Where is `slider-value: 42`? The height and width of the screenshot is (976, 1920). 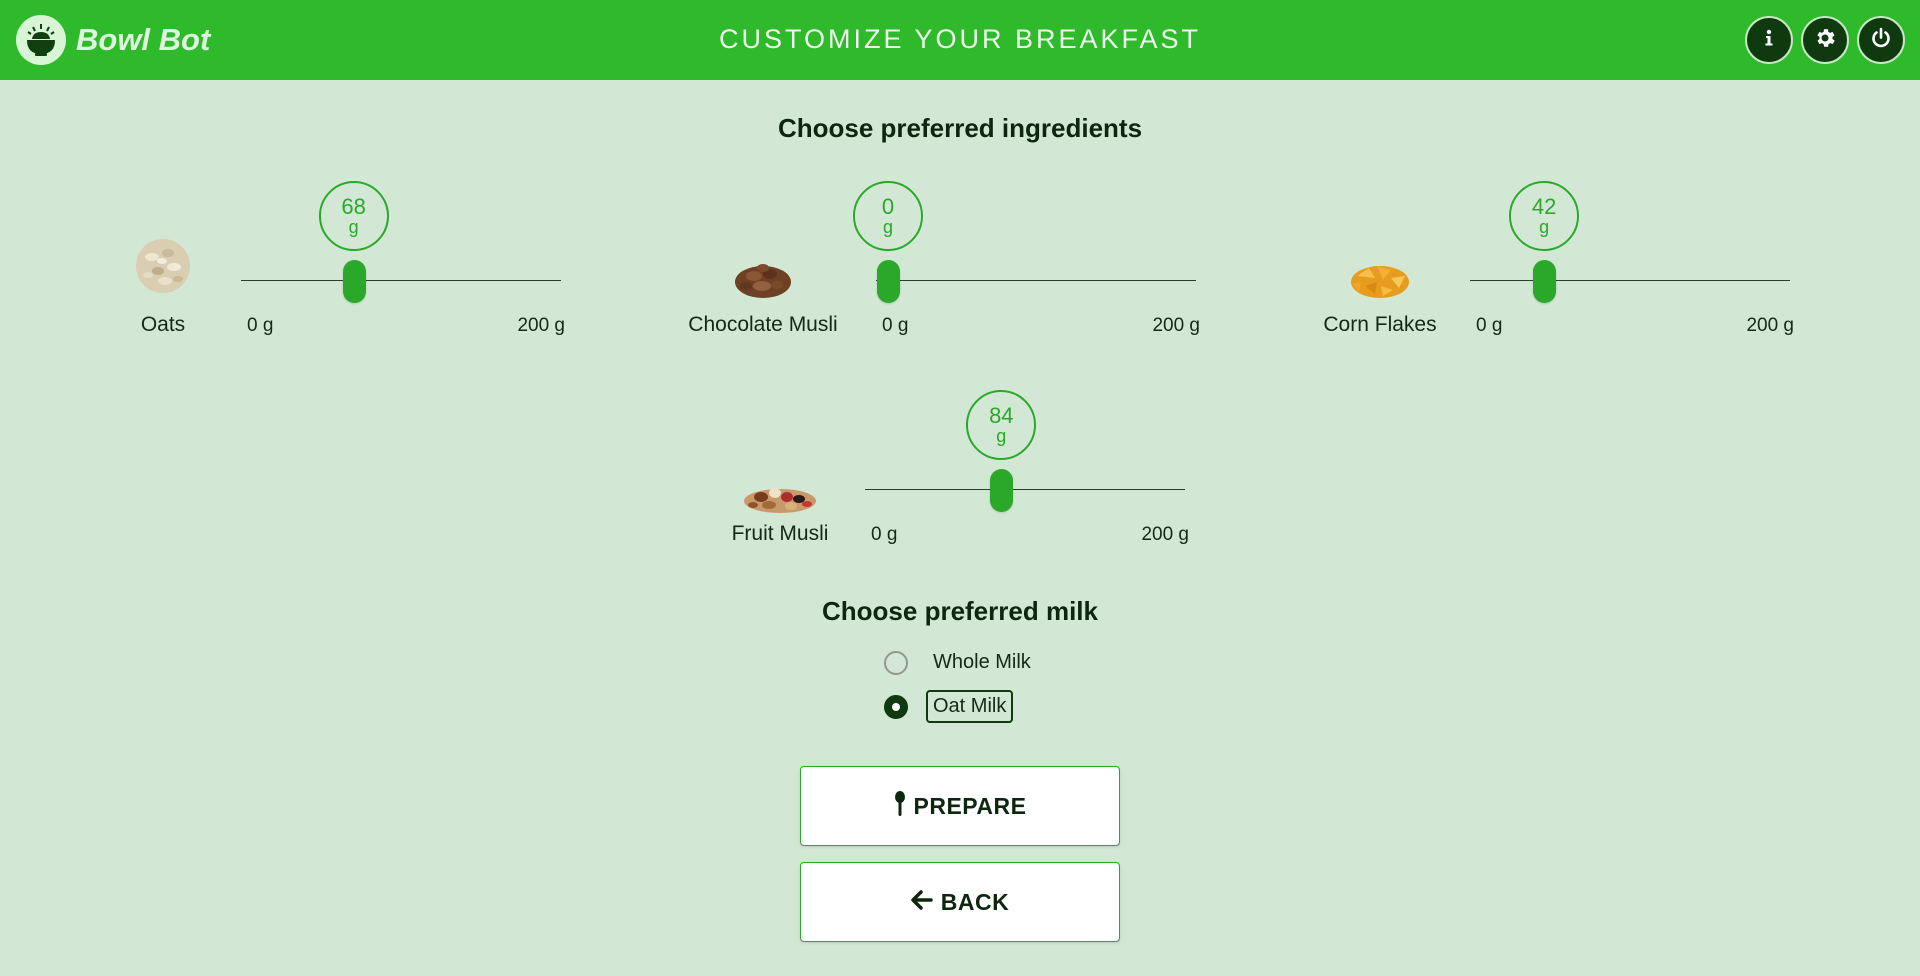 slider-value: 42 is located at coordinates (1544, 206).